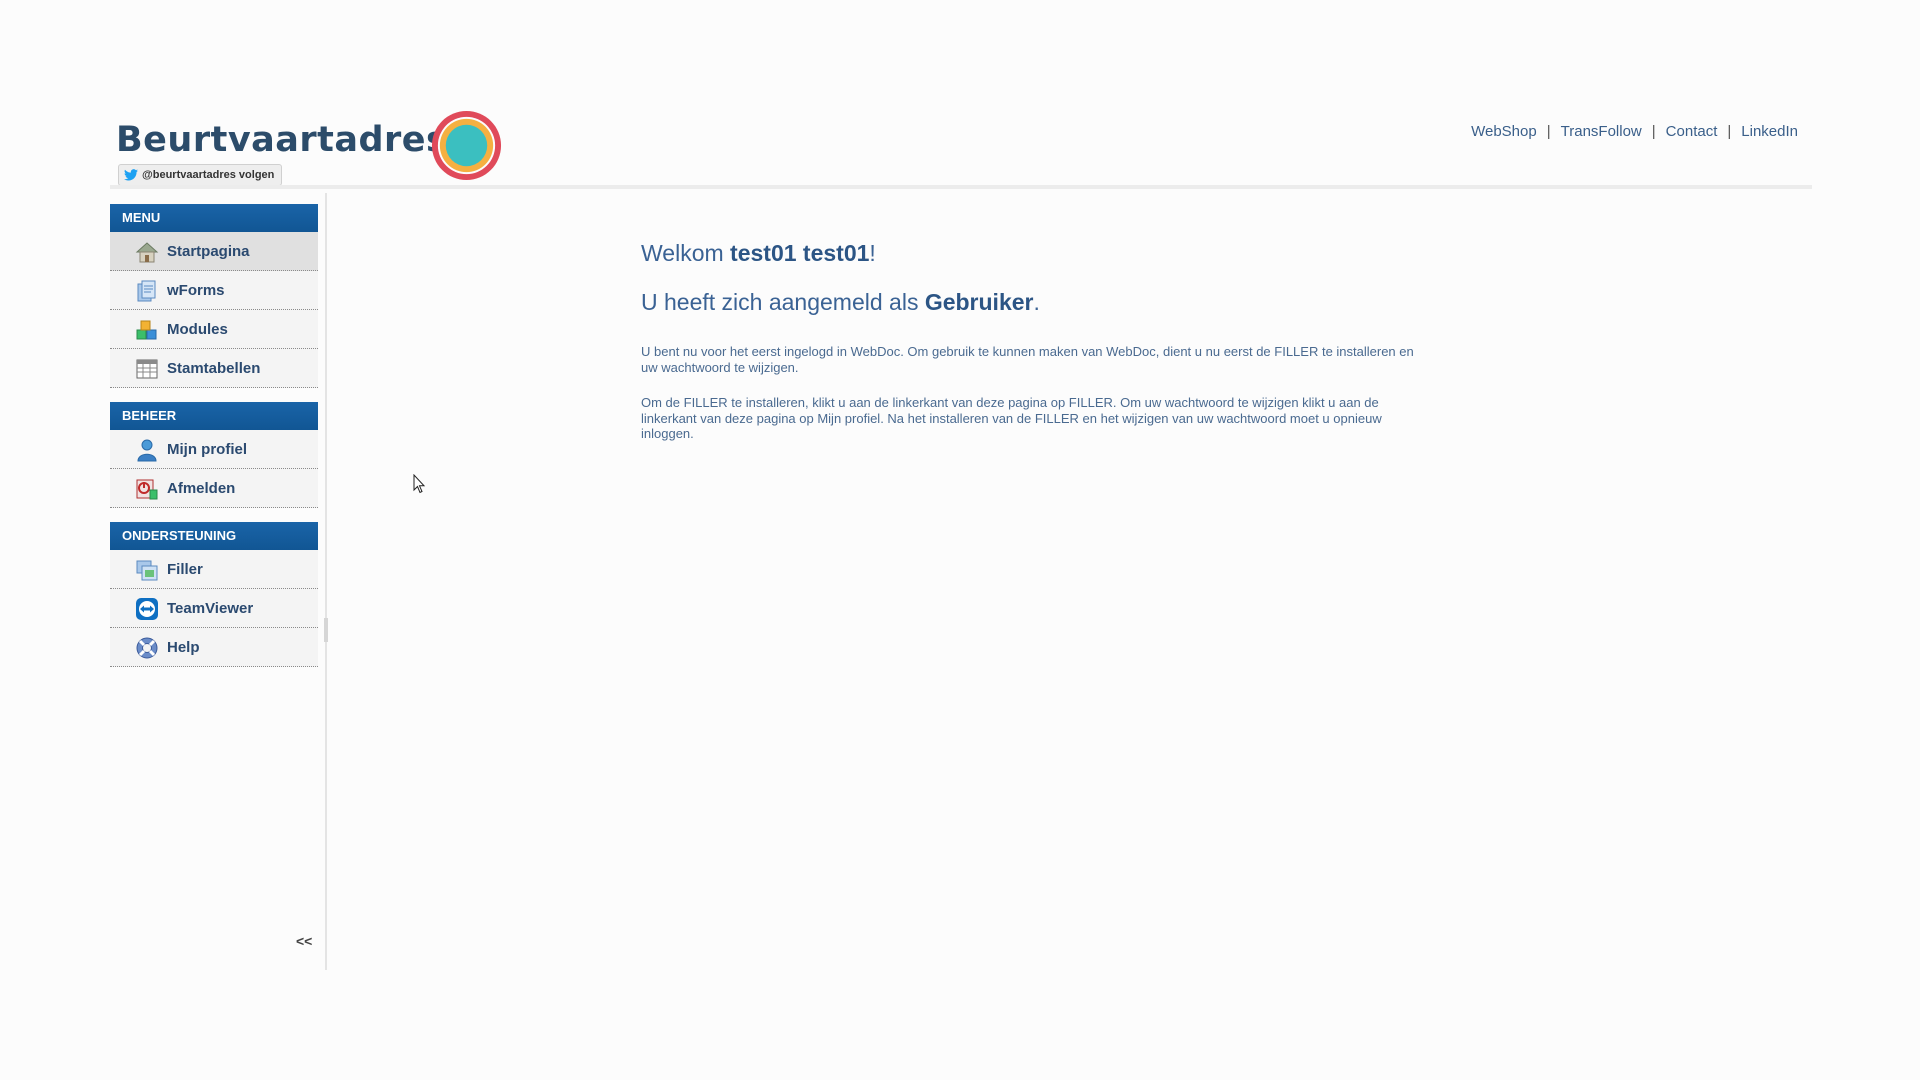 The image size is (1920, 1080). Describe the element at coordinates (131, 175) in the screenshot. I see `twitter-bird-icon` at that location.